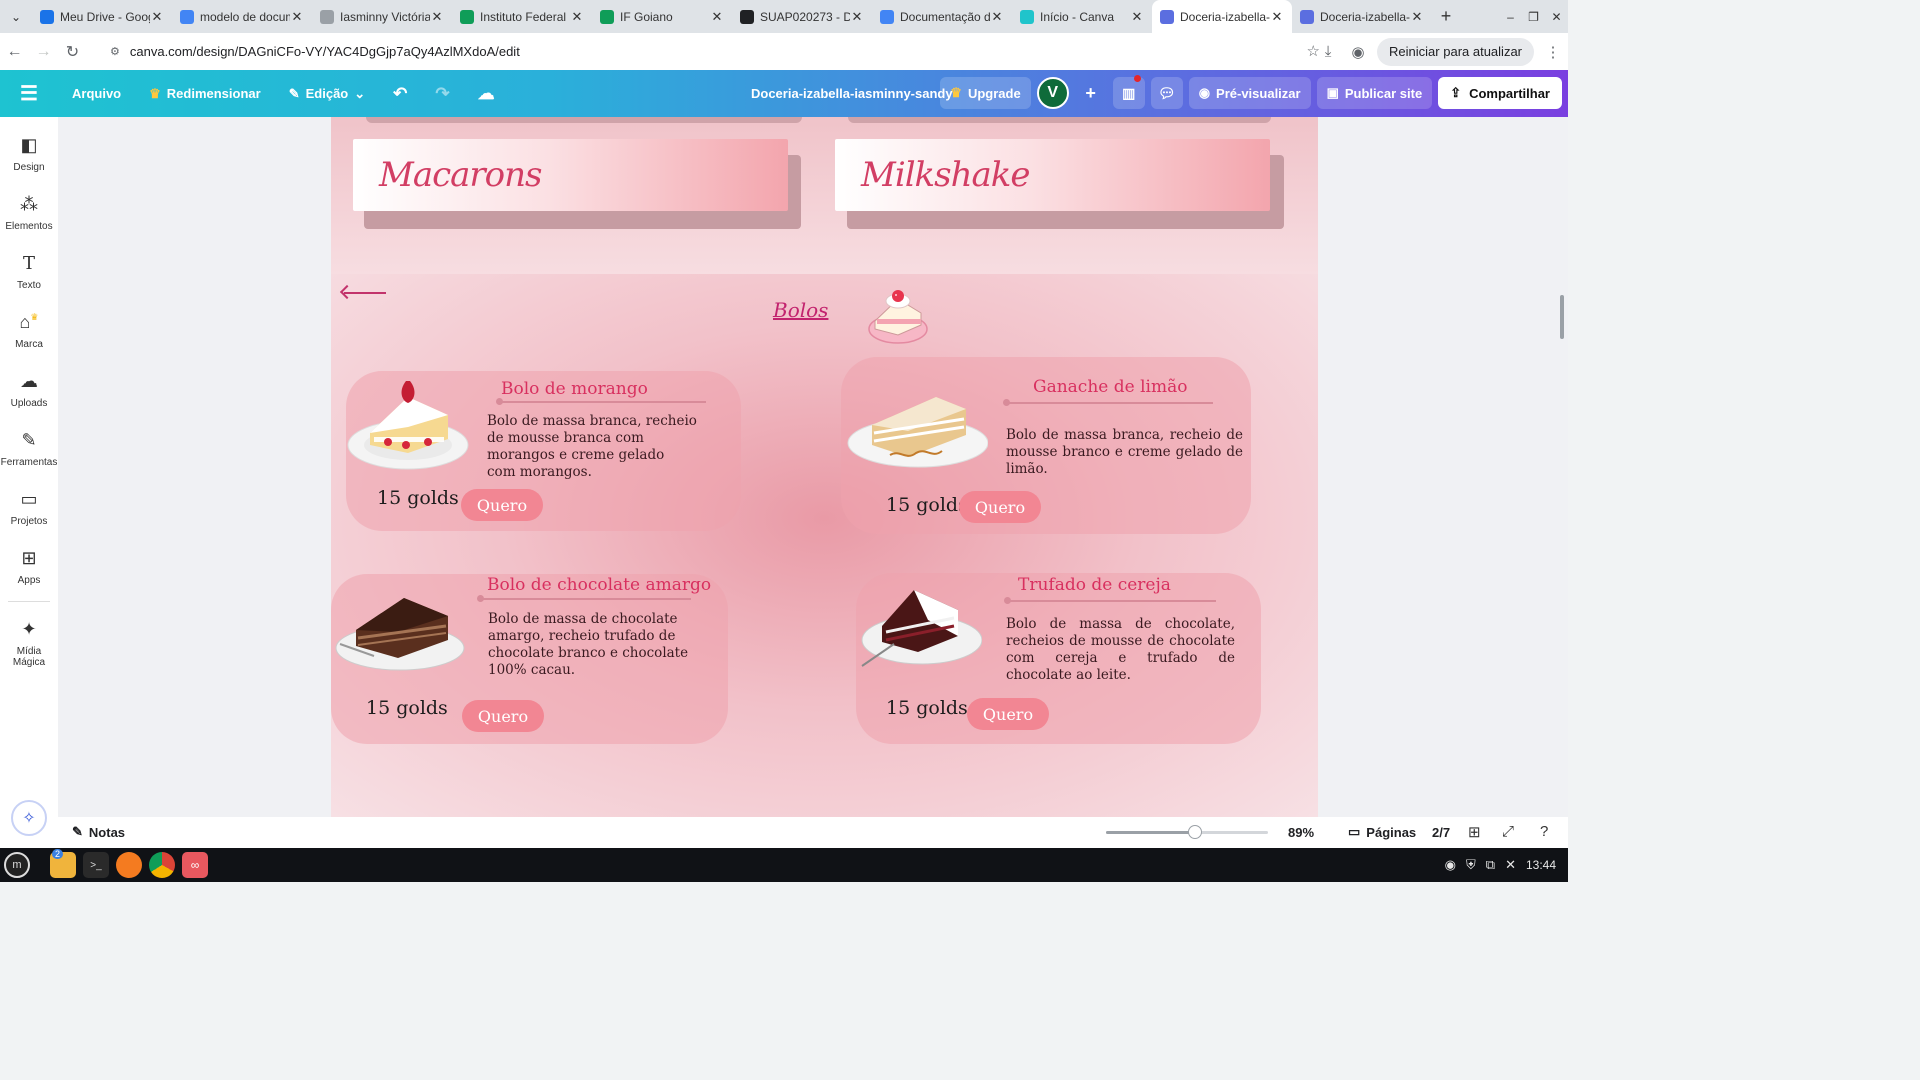 The image size is (1920, 1080). Describe the element at coordinates (17, 865) in the screenshot. I see `system-menu-icon: m` at that location.